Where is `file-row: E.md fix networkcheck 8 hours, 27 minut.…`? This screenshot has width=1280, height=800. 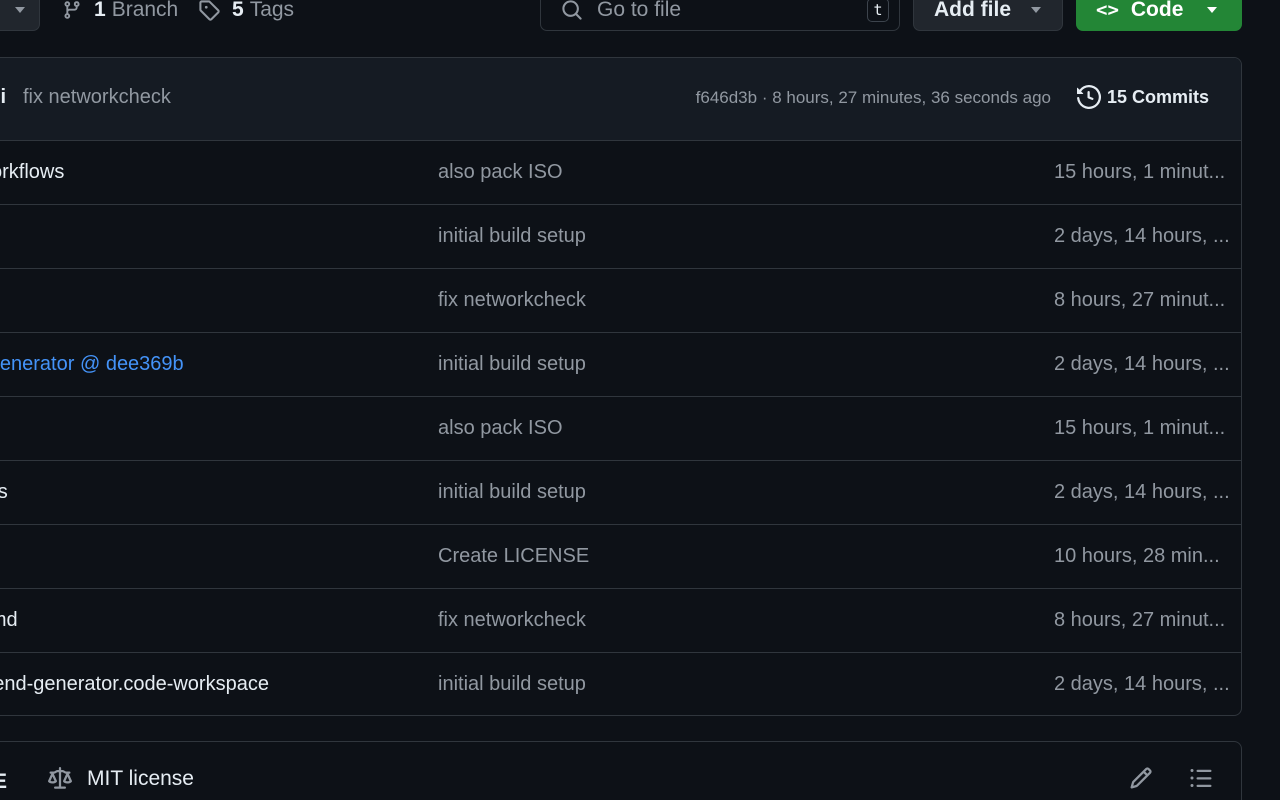 file-row: E.md fix networkcheck 8 hours, 27 minut.… is located at coordinates (620, 621).